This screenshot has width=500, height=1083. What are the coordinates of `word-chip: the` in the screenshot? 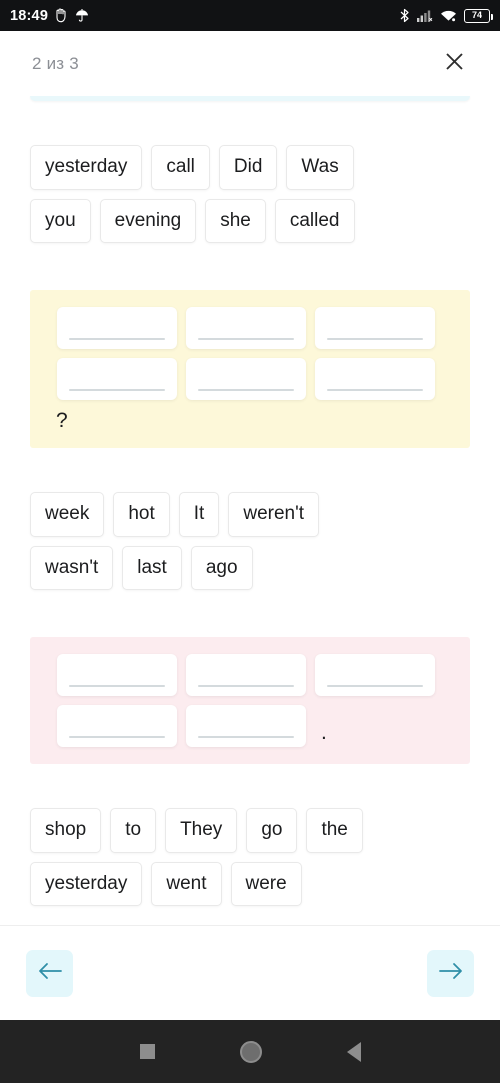 It's located at (334, 830).